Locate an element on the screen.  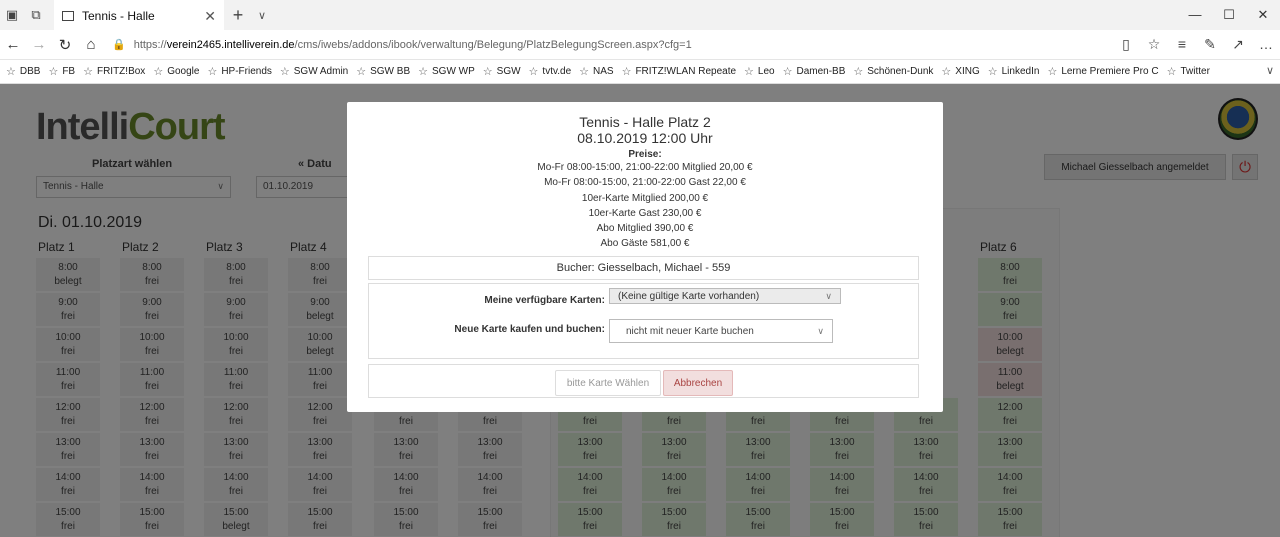
favorite-link: ☆ Schönen-Dunk is located at coordinates (893, 71).